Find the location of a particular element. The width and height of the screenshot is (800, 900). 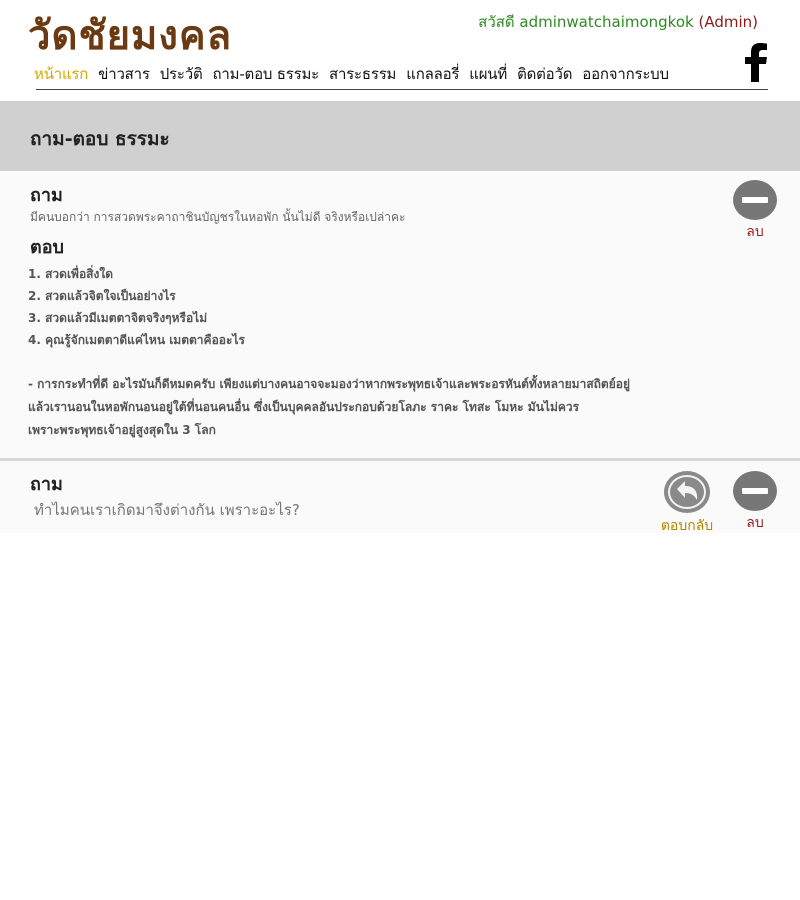

nav-item-contact: ติดต่อวัด is located at coordinates (544, 75).